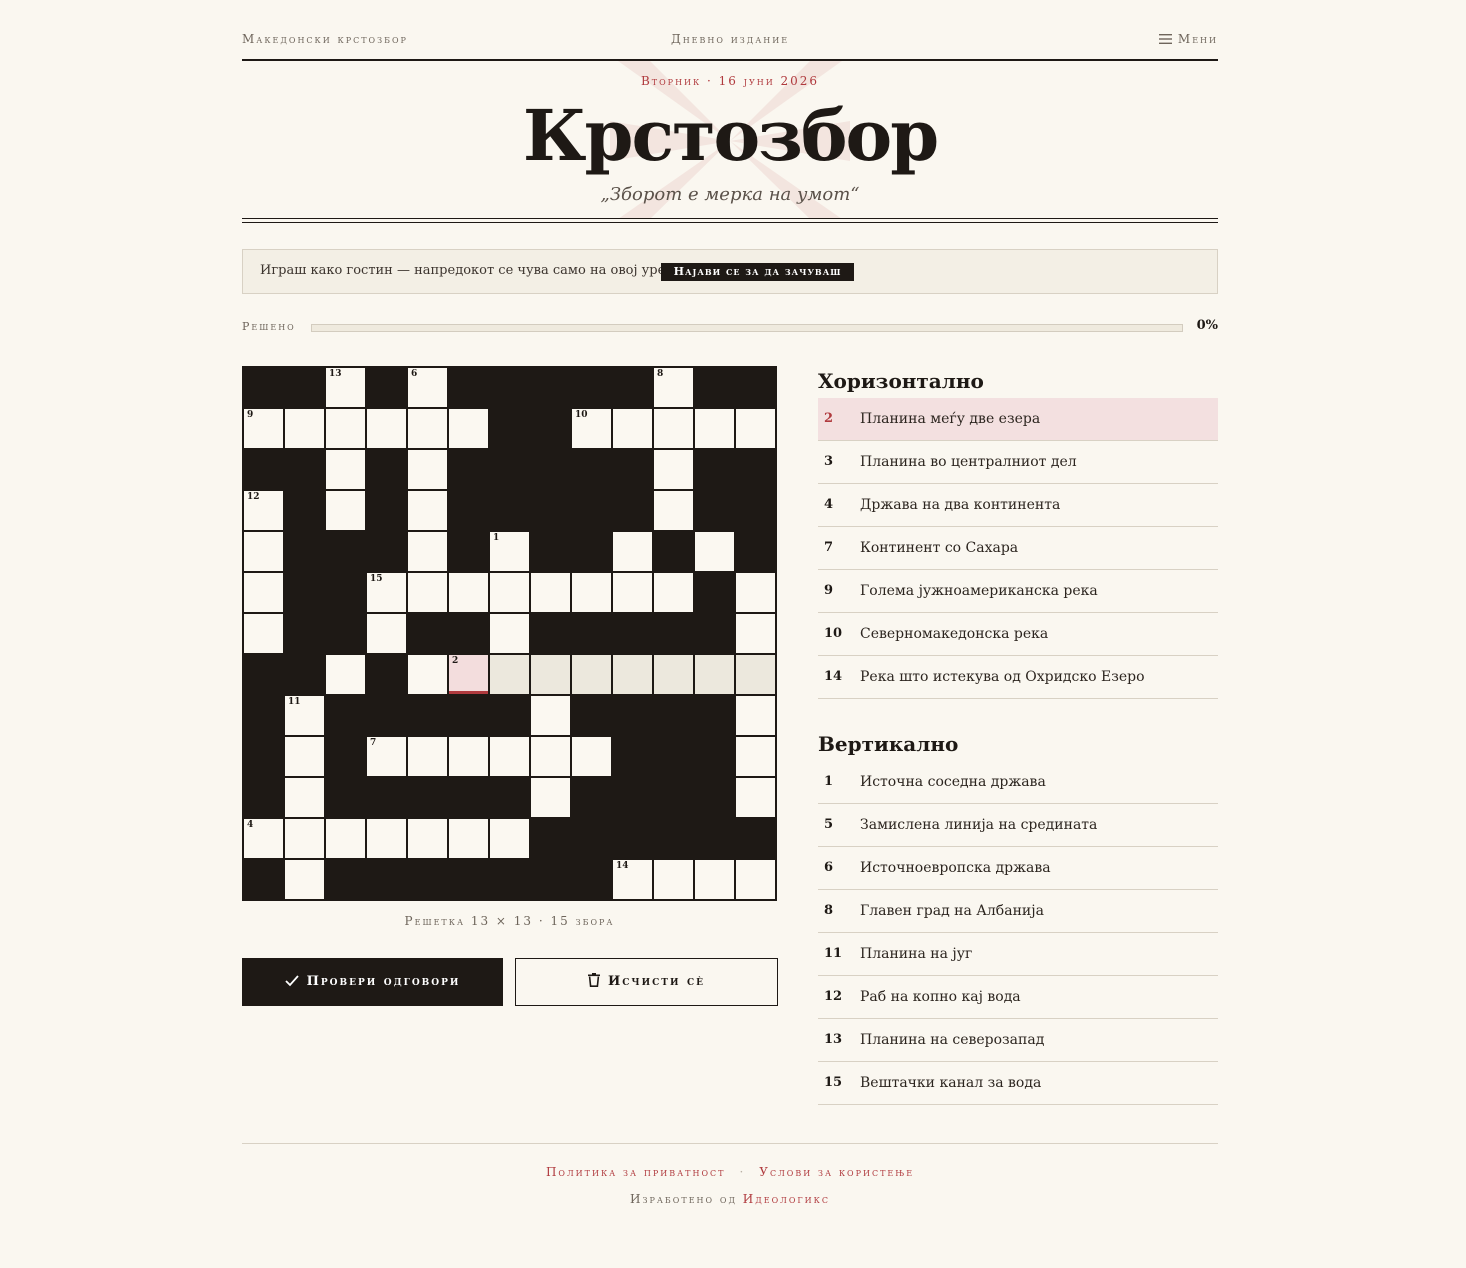 The width and height of the screenshot is (1466, 1268). I want to click on down-clue-5: 5 Замислена линија на средината, so click(1018, 825).